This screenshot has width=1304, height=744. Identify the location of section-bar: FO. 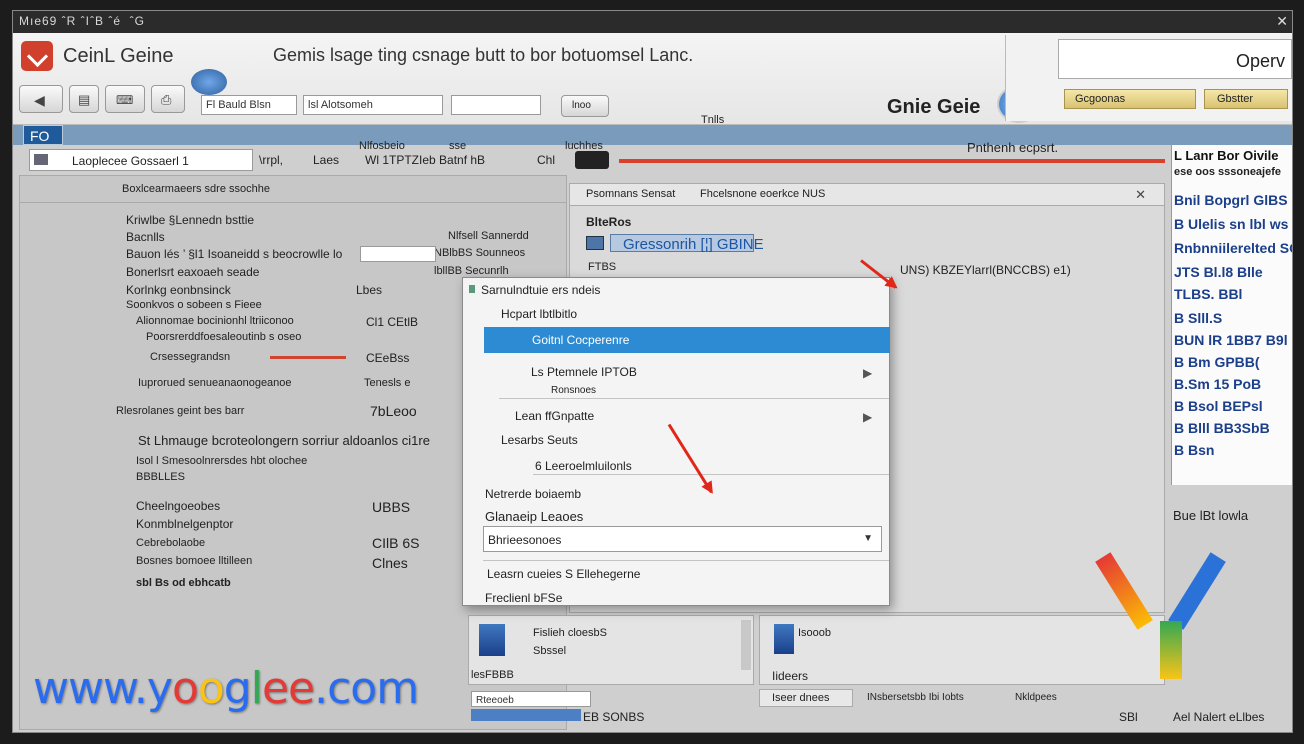
(652, 135).